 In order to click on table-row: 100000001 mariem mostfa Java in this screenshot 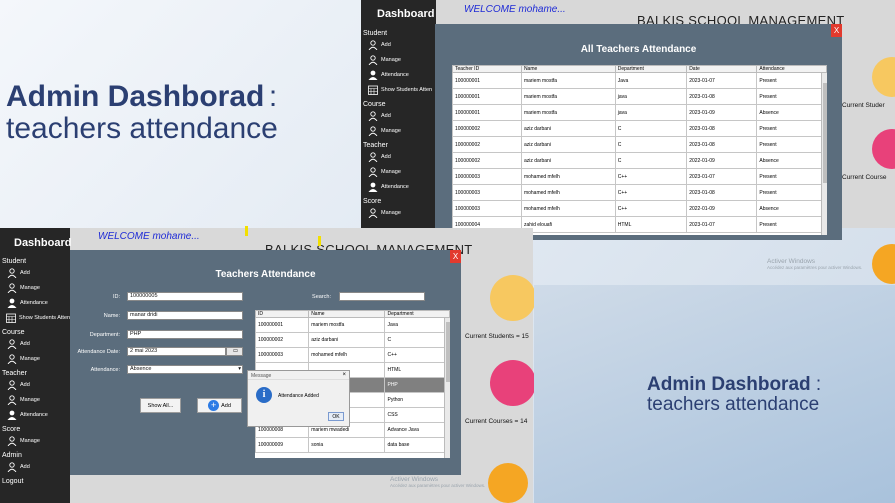, I will do `click(352, 325)`.